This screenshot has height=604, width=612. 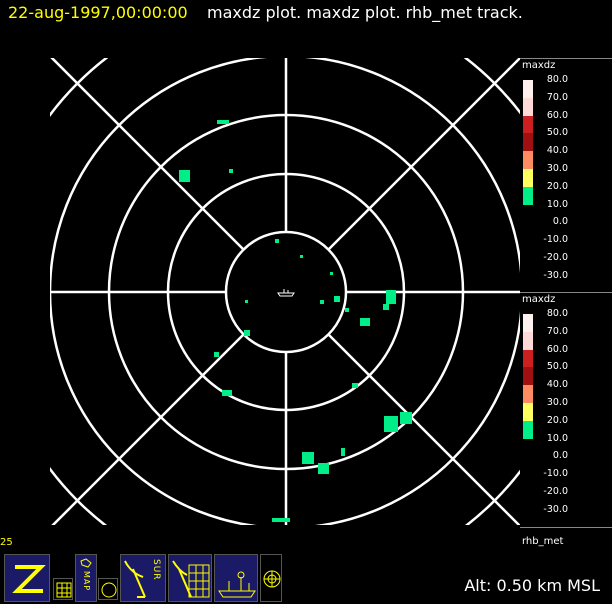 I want to click on zoom-button, so click(x=27, y=578).